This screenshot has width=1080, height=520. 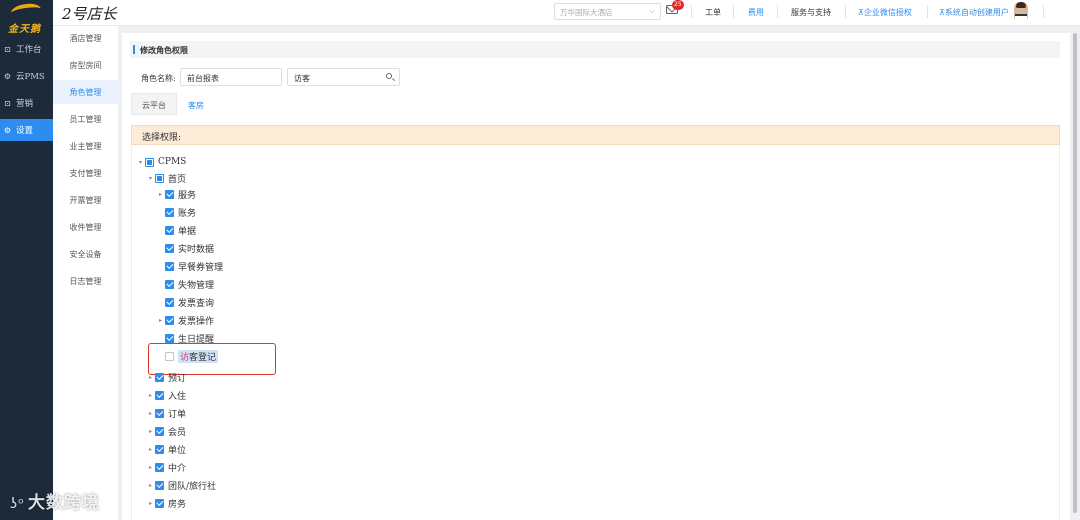 What do you see at coordinates (166, 449) in the screenshot?
I see `tree-node-company: ▸ 单位` at bounding box center [166, 449].